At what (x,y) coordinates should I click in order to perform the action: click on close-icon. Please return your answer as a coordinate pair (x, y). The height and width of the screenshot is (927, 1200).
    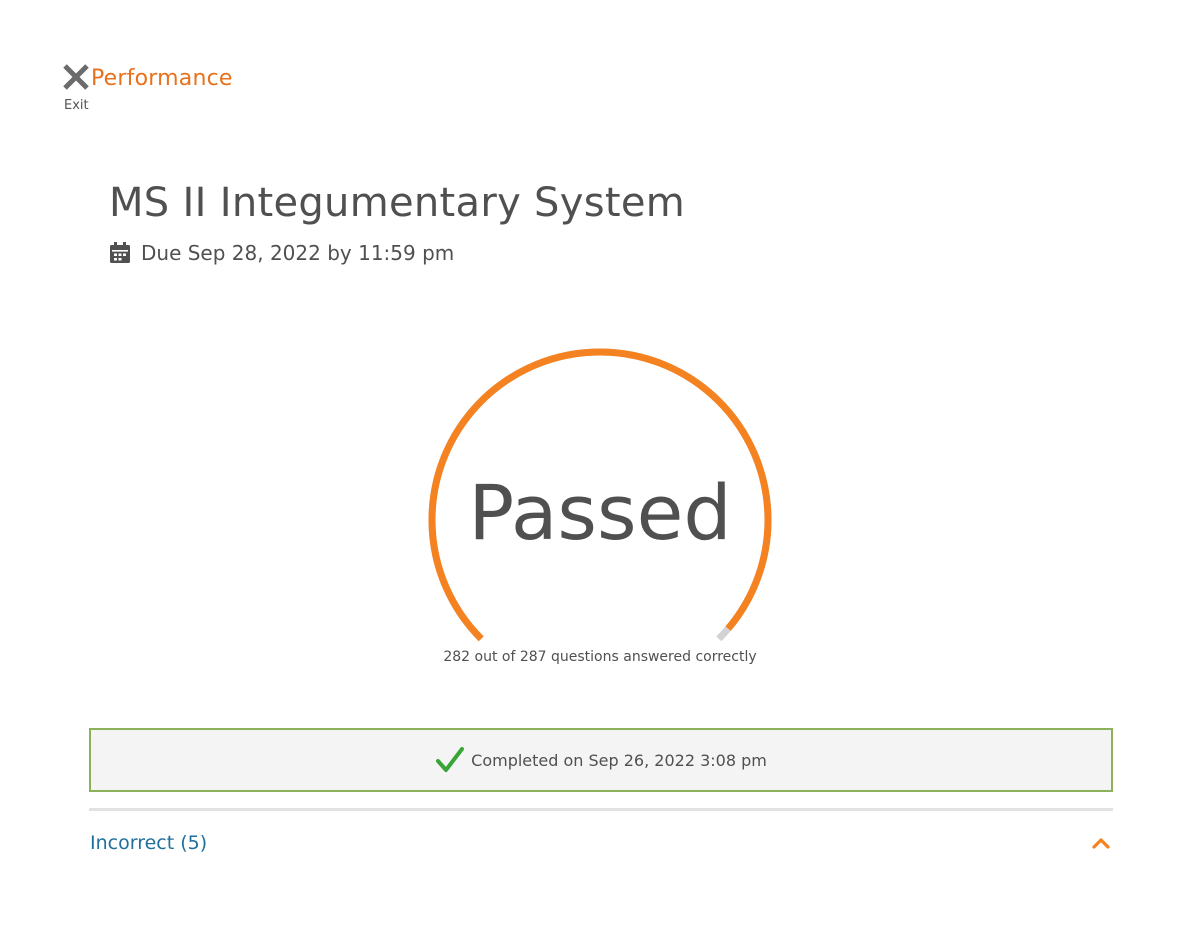
    Looking at the image, I should click on (76, 77).